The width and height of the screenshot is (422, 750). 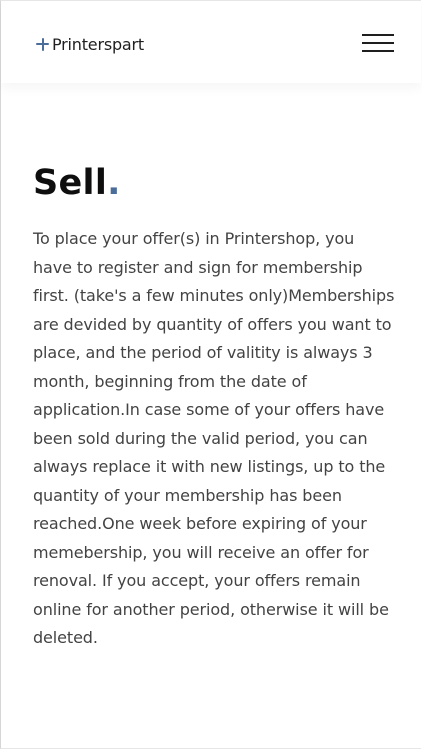 What do you see at coordinates (378, 35) in the screenshot?
I see `menu-bar-top` at bounding box center [378, 35].